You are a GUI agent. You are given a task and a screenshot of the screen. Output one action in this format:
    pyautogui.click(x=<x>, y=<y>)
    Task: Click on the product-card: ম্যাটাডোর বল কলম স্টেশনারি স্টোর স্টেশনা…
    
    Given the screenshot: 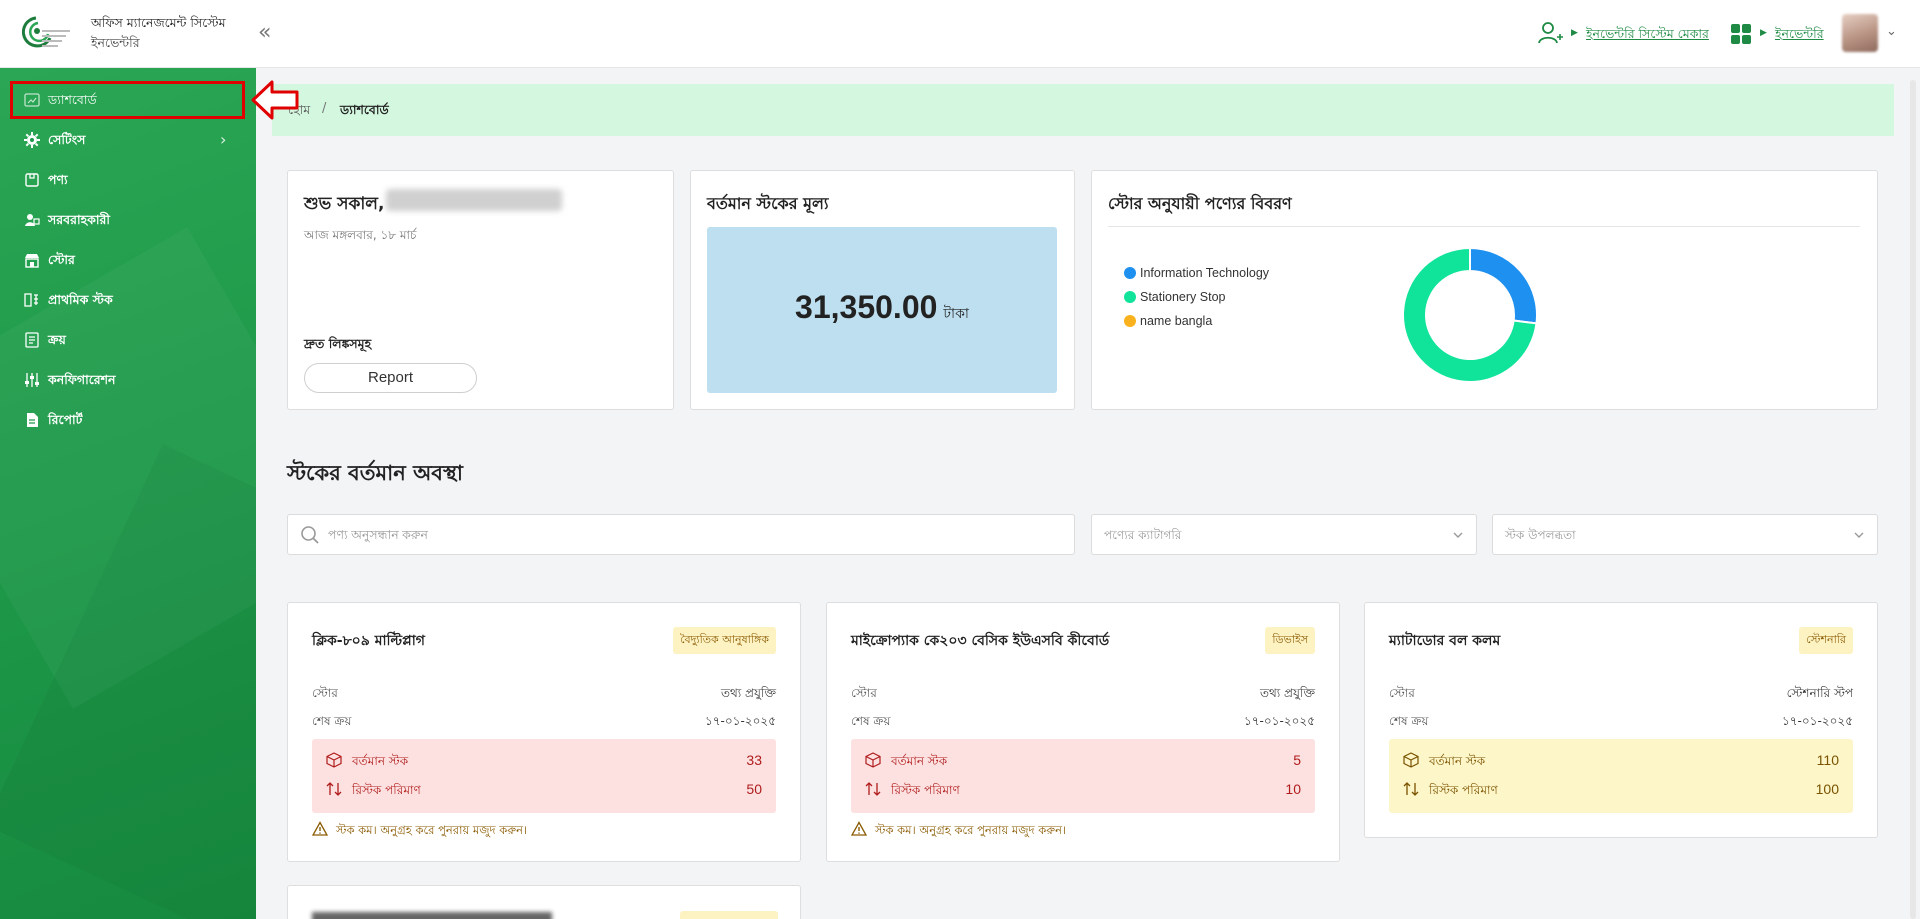 What is the action you would take?
    pyautogui.click(x=1621, y=720)
    